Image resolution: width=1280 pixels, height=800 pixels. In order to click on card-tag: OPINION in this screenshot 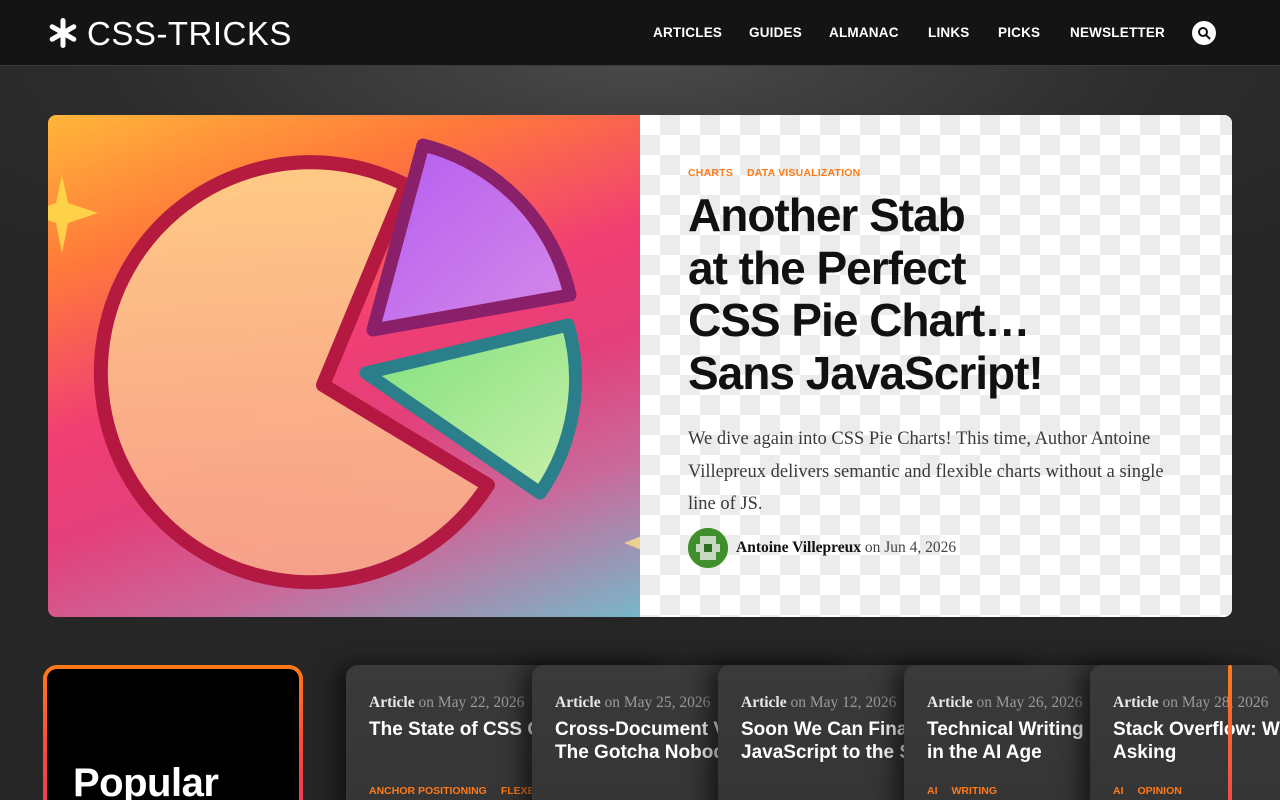, I will do `click(1160, 791)`.